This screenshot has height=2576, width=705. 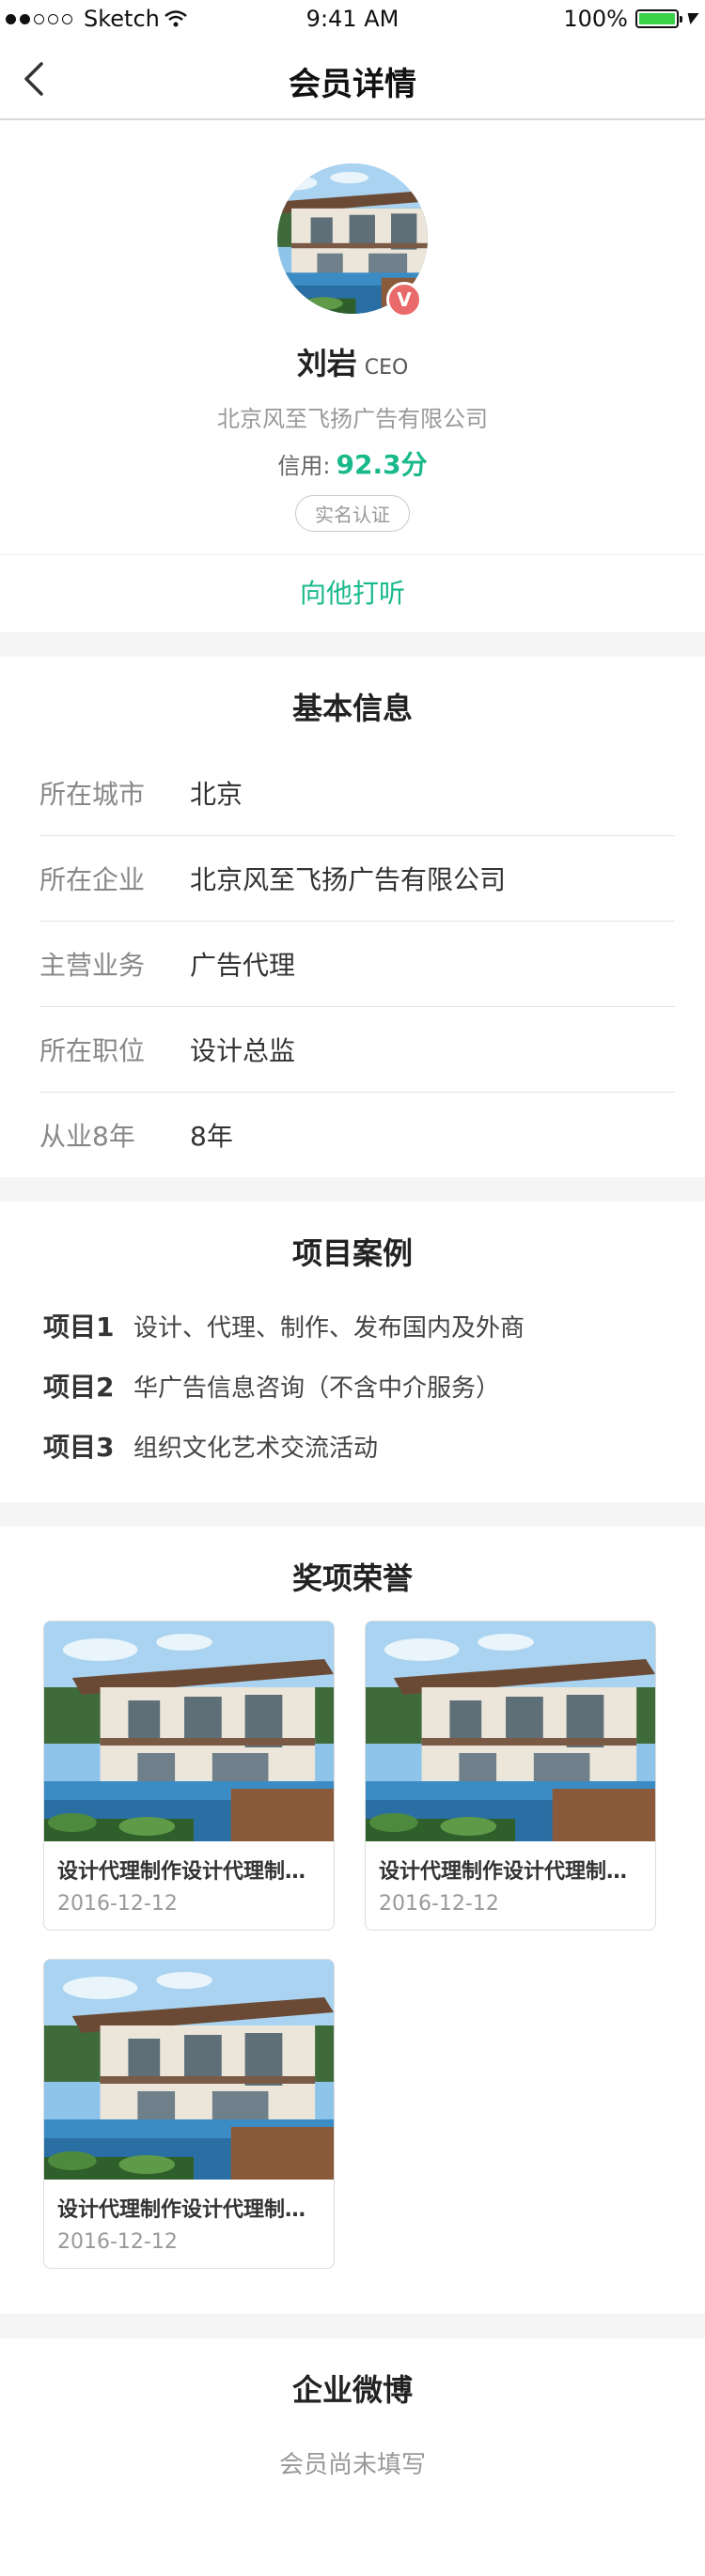 I want to click on page-title: 会员详情, so click(x=352, y=84).